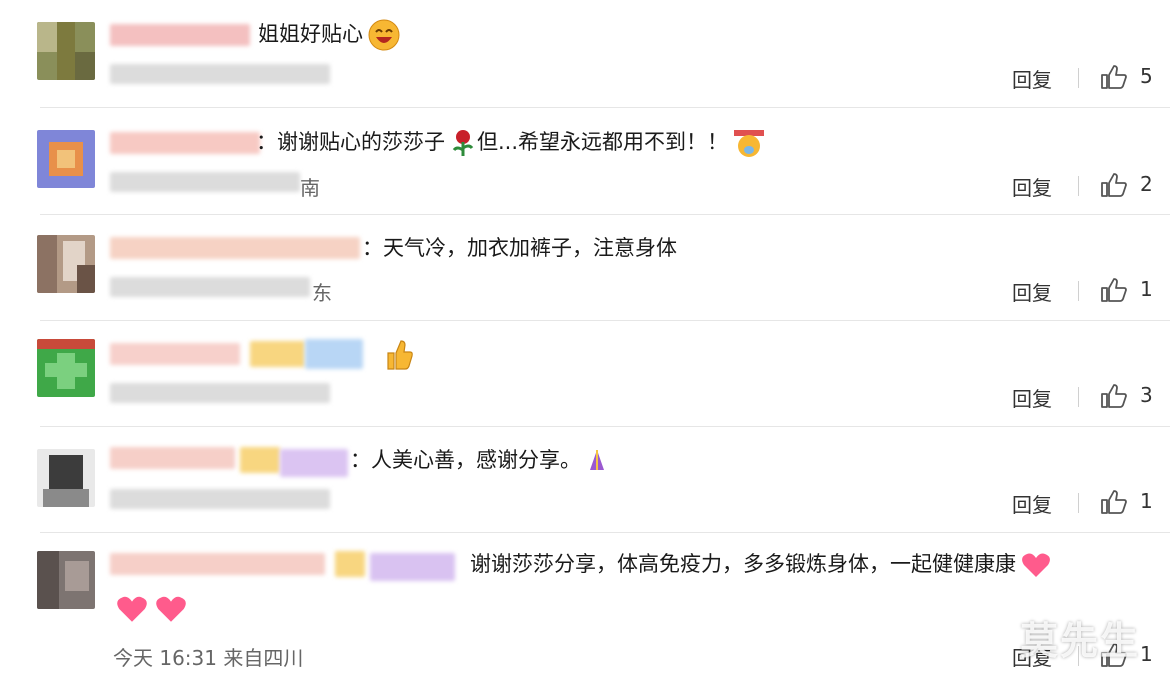  I want to click on comment-text: 姐姐好贴心, so click(329, 35).